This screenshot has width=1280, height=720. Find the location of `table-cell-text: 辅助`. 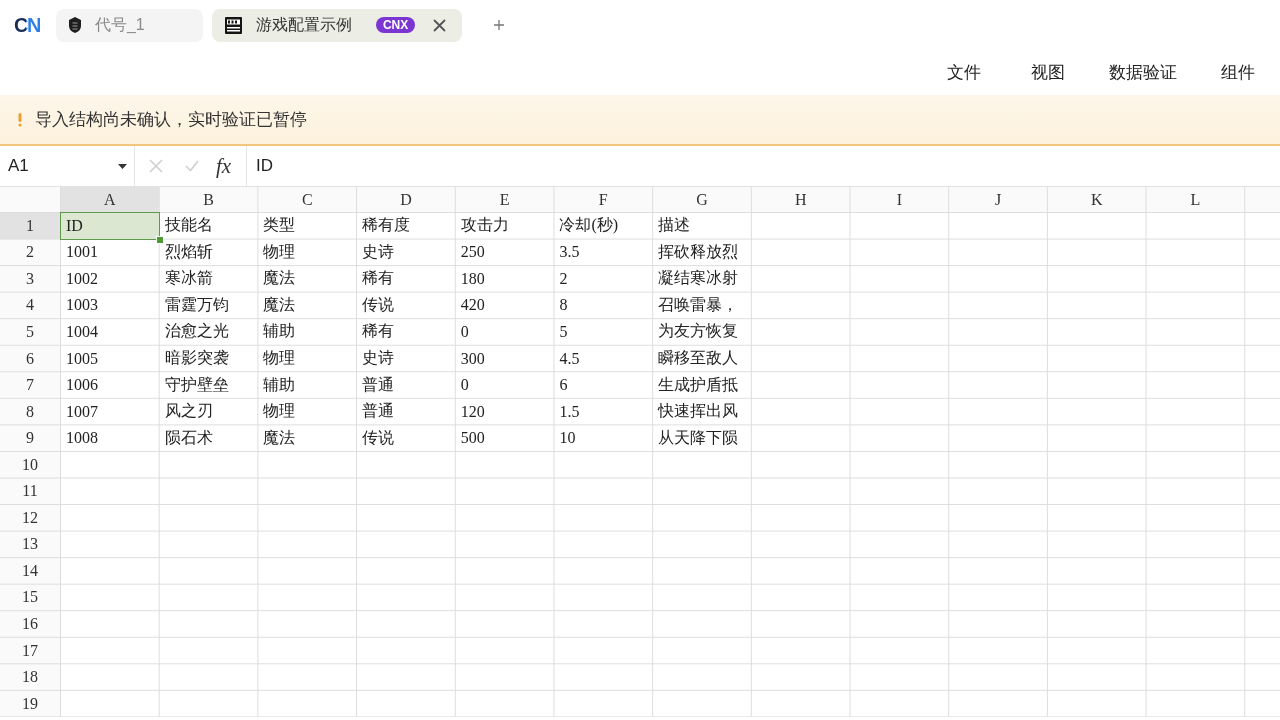

table-cell-text: 辅助 is located at coordinates (279, 331).